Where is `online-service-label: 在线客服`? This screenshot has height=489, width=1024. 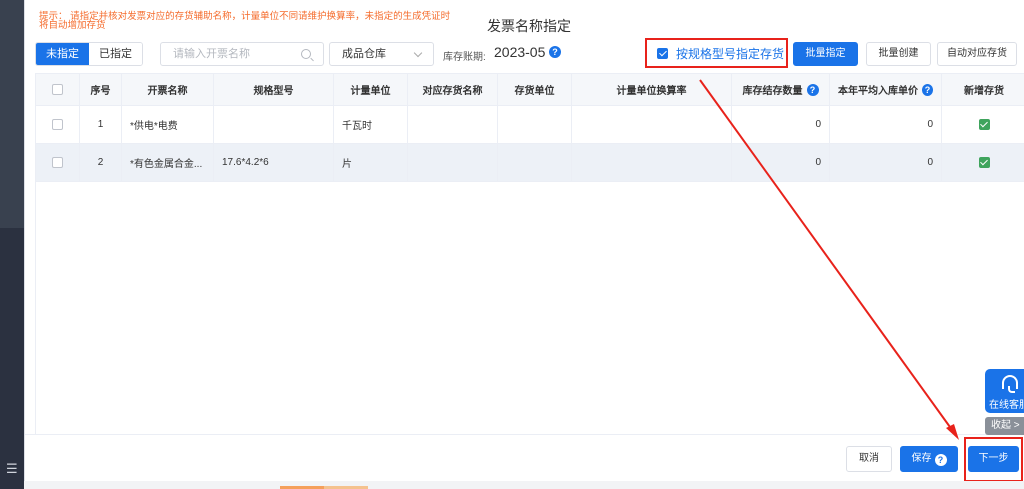 online-service-label: 在线客服 is located at coordinates (1006, 405).